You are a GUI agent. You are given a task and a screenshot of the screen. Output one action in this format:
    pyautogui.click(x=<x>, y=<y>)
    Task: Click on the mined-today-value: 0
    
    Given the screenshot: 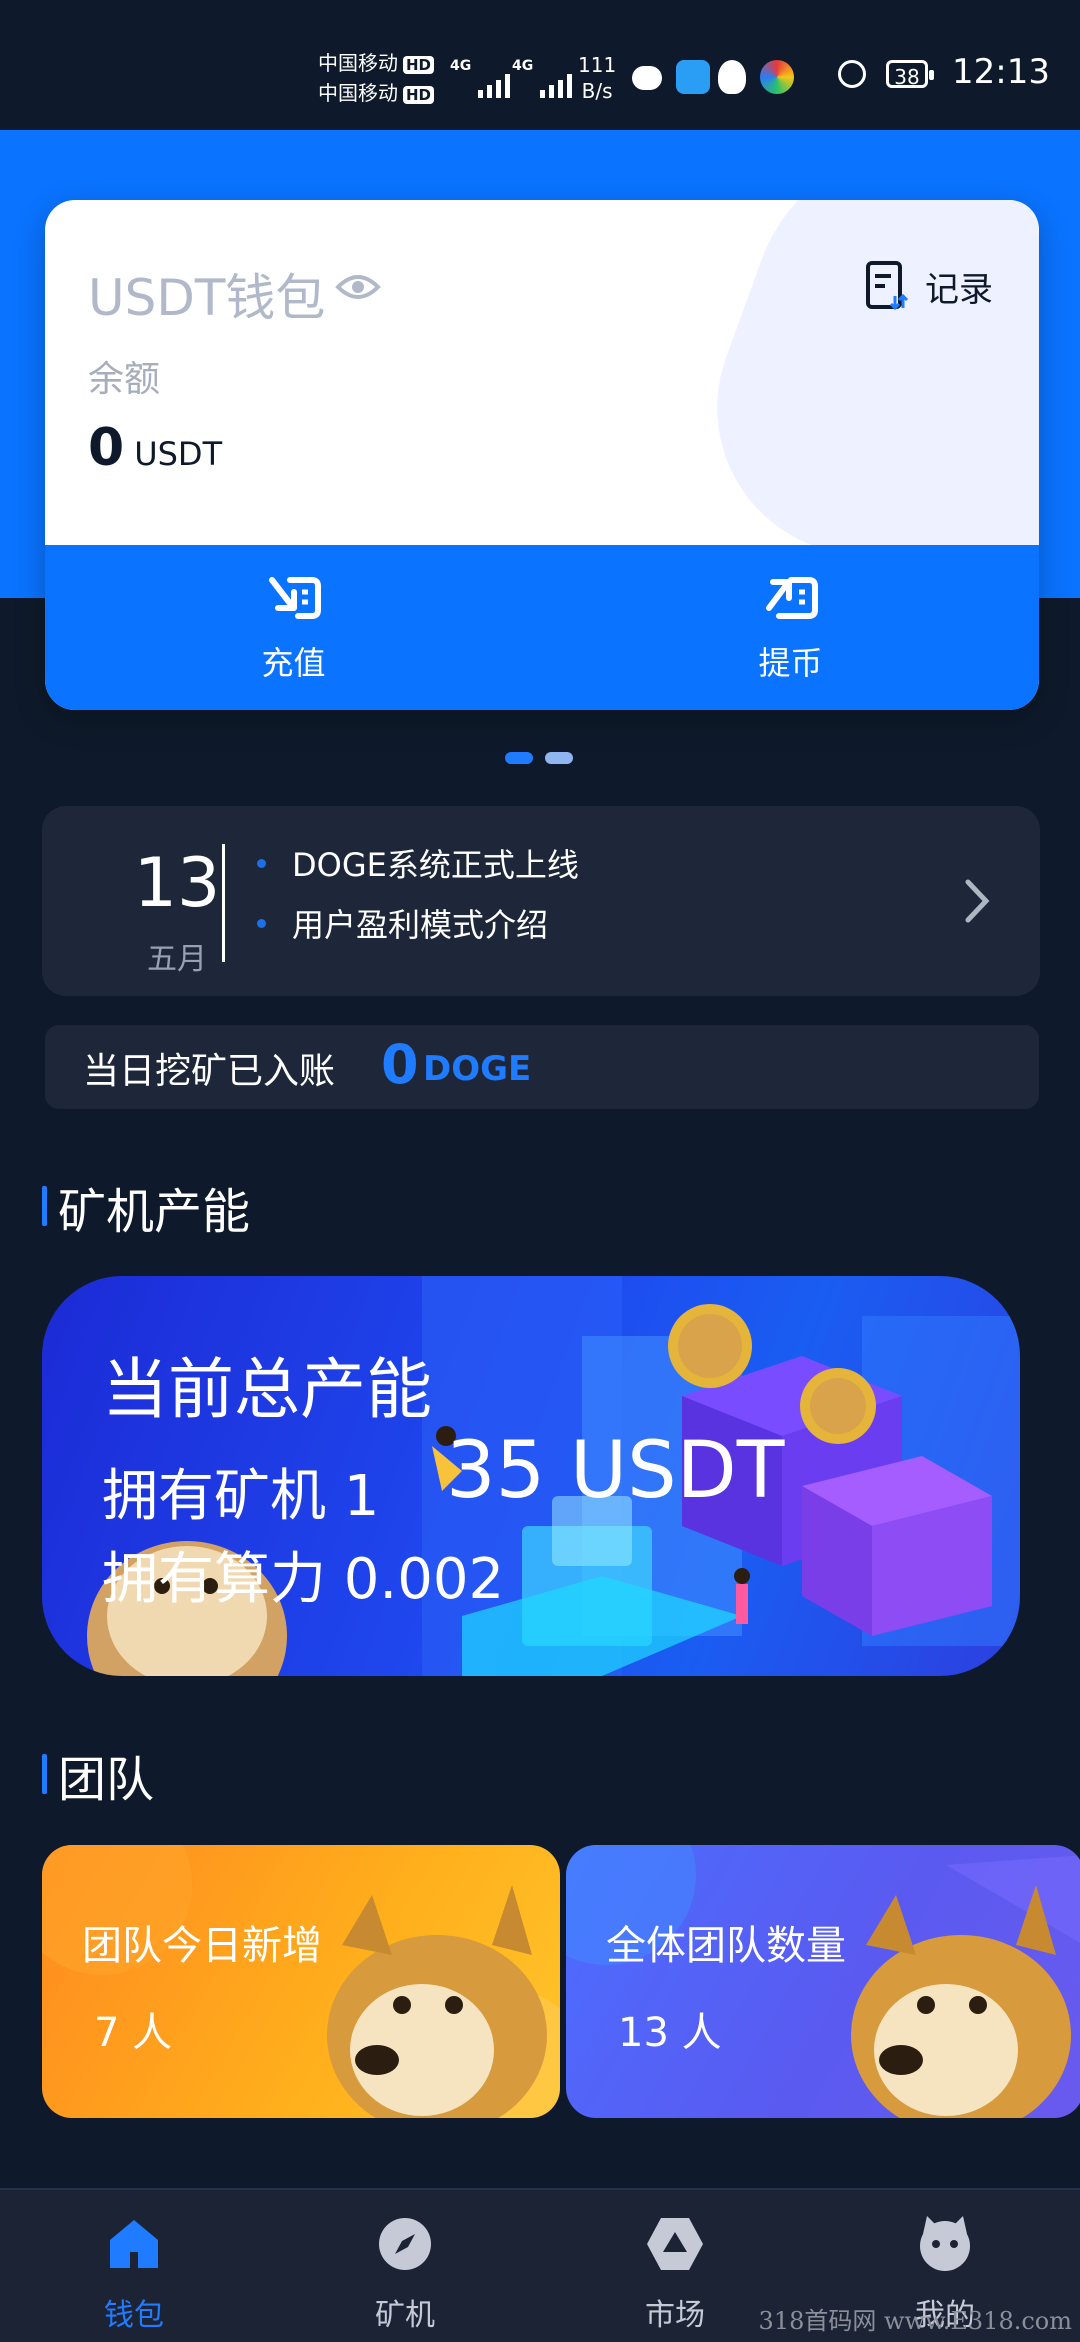 What is the action you would take?
    pyautogui.click(x=400, y=1064)
    